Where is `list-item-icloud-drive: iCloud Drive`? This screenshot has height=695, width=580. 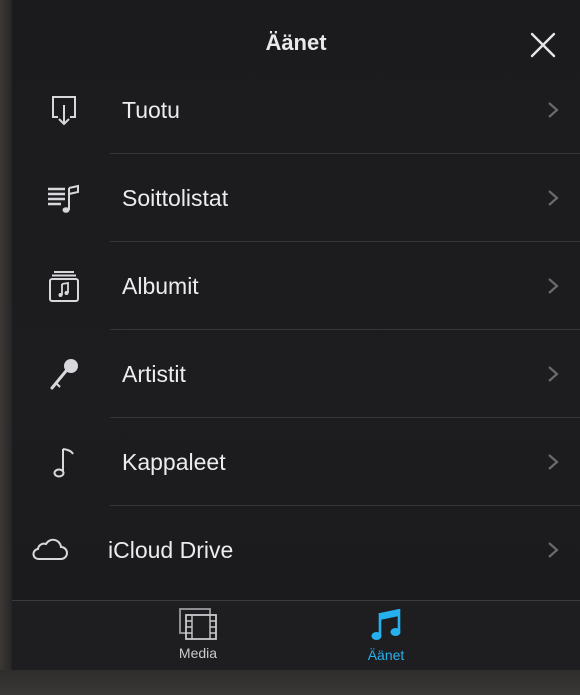 list-item-icloud-drive: iCloud Drive is located at coordinates (296, 550).